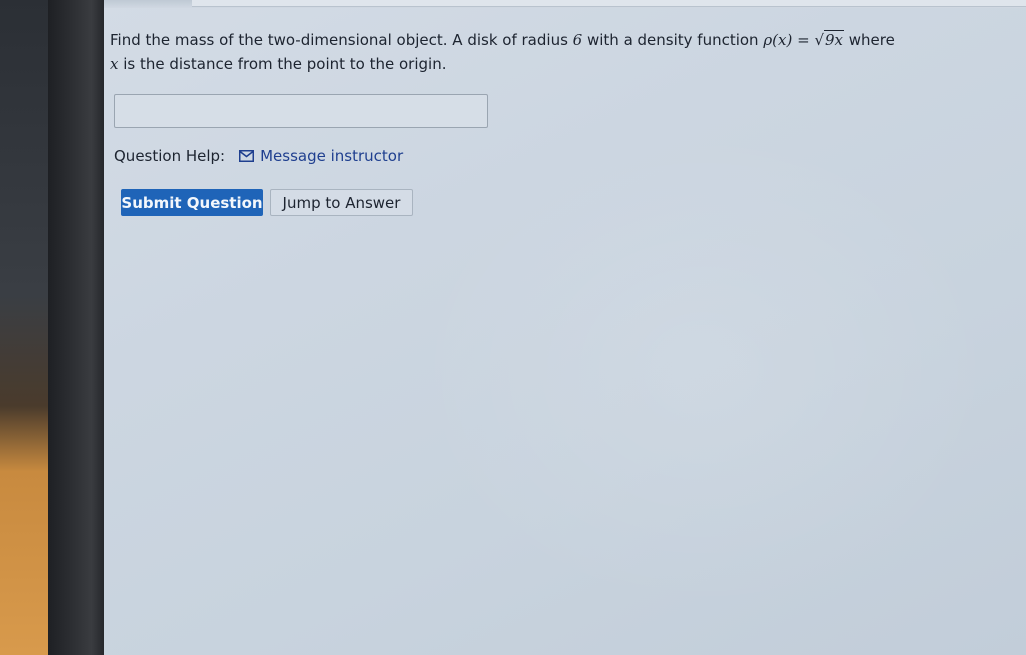 This screenshot has width=1026, height=655. Describe the element at coordinates (301, 111) in the screenshot. I see `answer-input` at that location.